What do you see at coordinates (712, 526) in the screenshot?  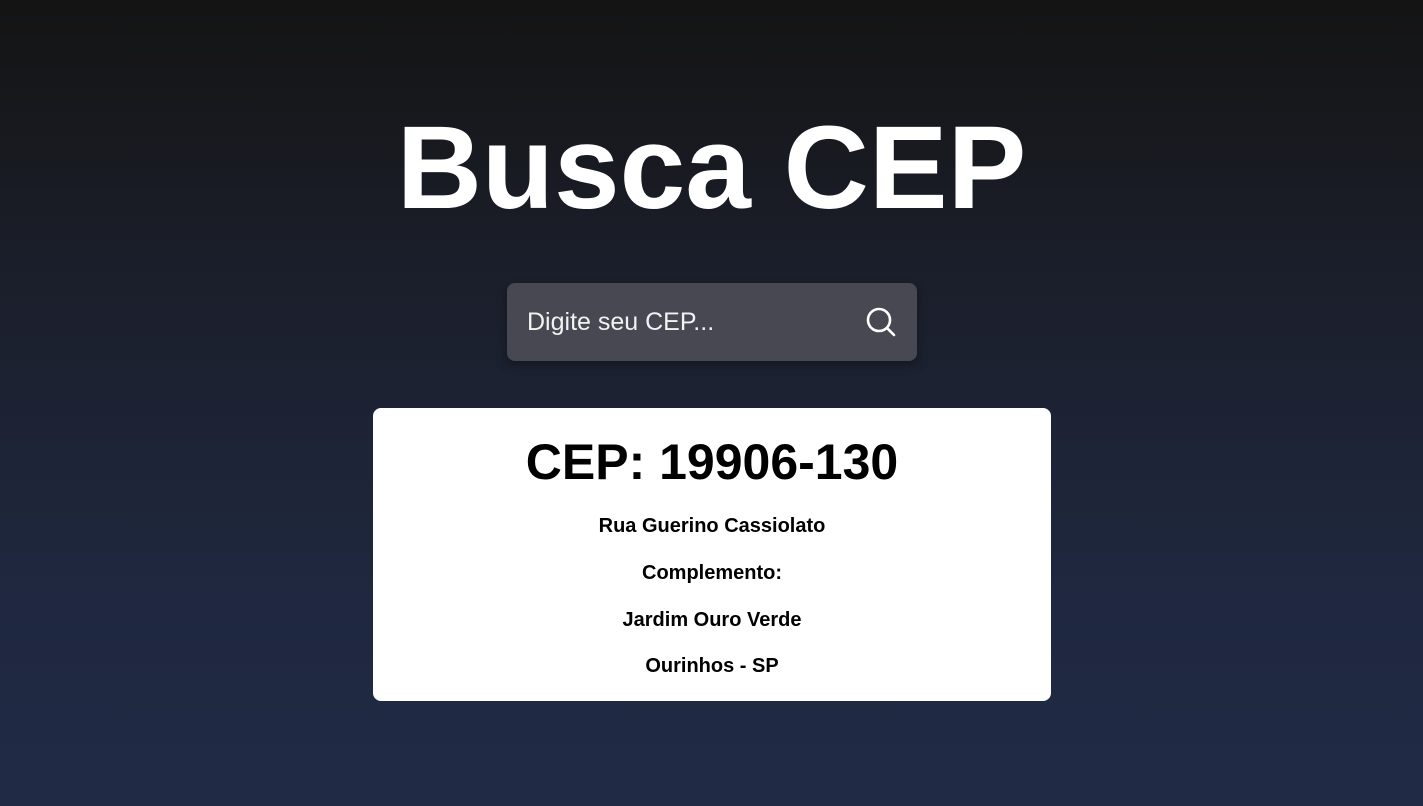 I see `street-text: Rua Guerino Cassiolato` at bounding box center [712, 526].